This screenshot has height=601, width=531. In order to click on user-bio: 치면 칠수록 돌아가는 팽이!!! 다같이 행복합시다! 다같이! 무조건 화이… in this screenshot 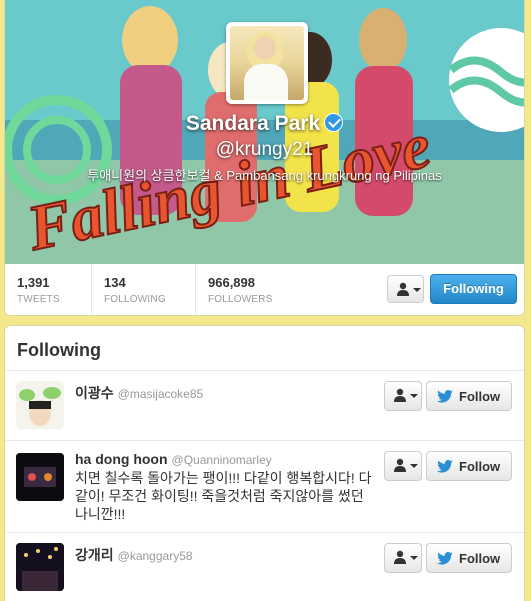, I will do `click(223, 496)`.